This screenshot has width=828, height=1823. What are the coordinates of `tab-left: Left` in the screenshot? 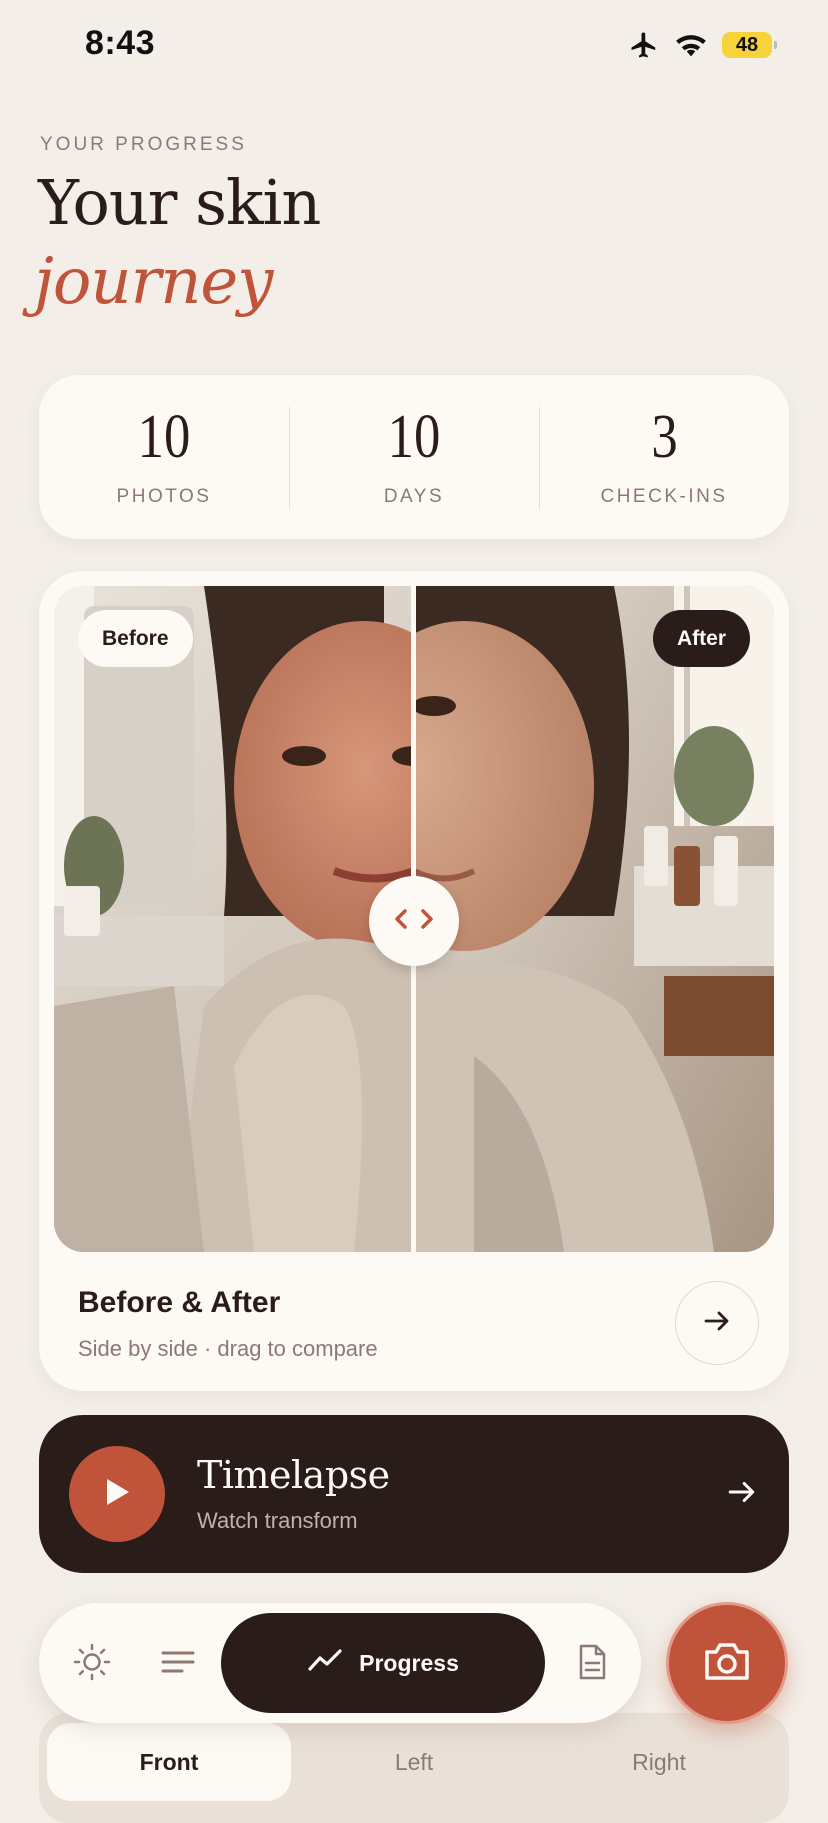 It's located at (414, 1762).